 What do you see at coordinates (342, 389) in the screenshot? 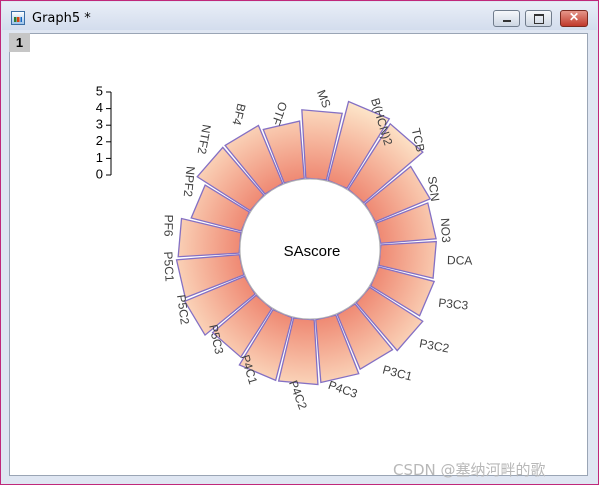
I see `category-label: P4C3` at bounding box center [342, 389].